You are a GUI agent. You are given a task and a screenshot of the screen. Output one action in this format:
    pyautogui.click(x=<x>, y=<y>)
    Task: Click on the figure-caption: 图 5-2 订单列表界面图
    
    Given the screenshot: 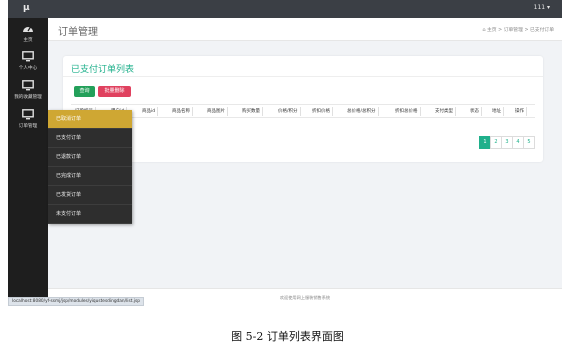 What is the action you would take?
    pyautogui.click(x=287, y=336)
    